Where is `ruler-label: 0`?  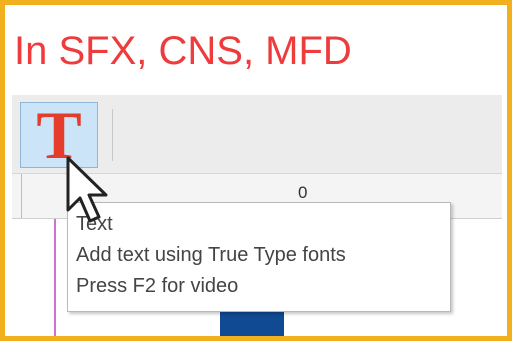
ruler-label: 0 is located at coordinates (303, 192).